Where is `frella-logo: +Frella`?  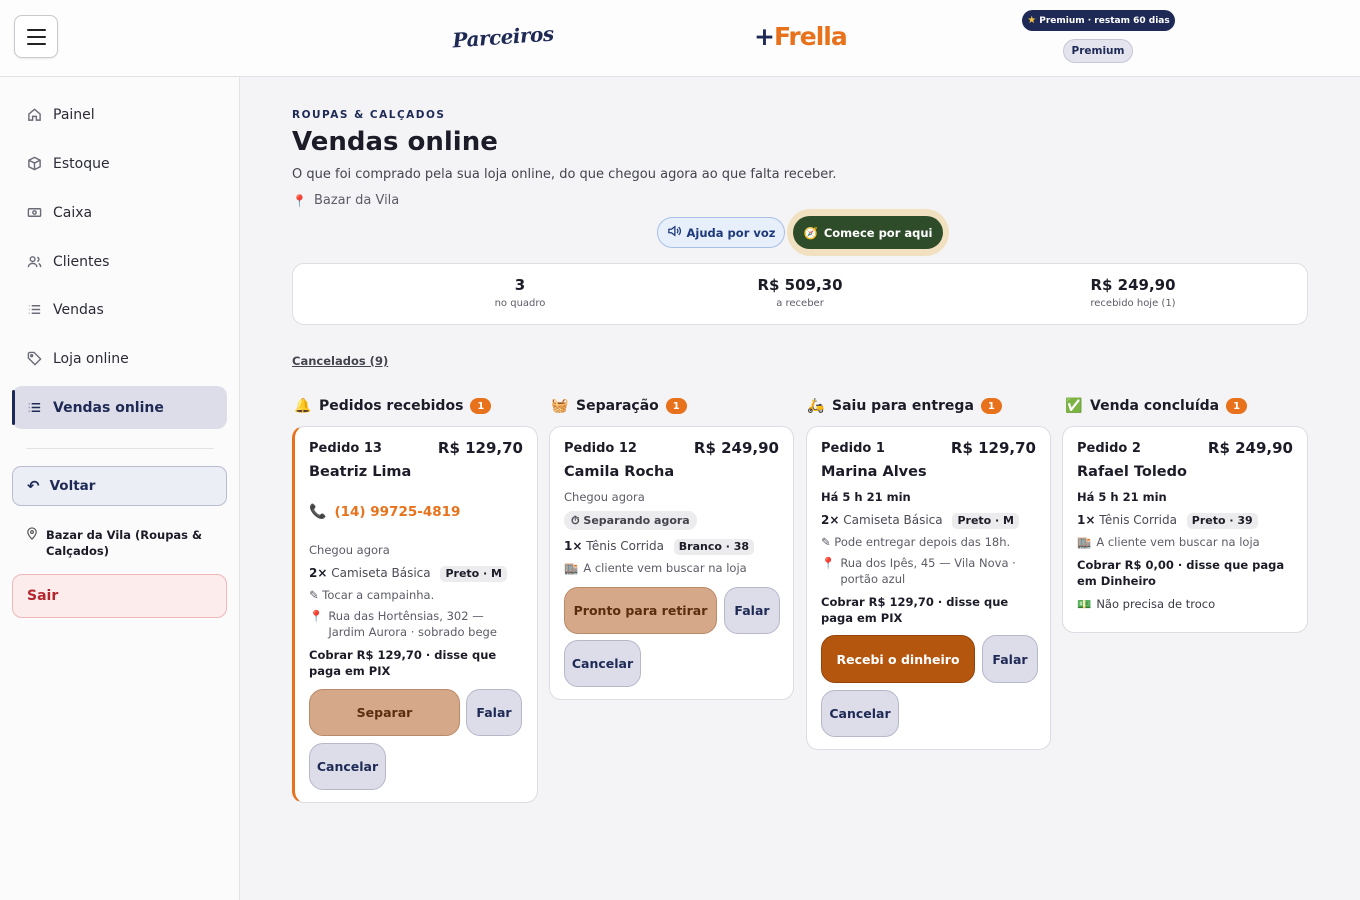 frella-logo: +Frella is located at coordinates (801, 36).